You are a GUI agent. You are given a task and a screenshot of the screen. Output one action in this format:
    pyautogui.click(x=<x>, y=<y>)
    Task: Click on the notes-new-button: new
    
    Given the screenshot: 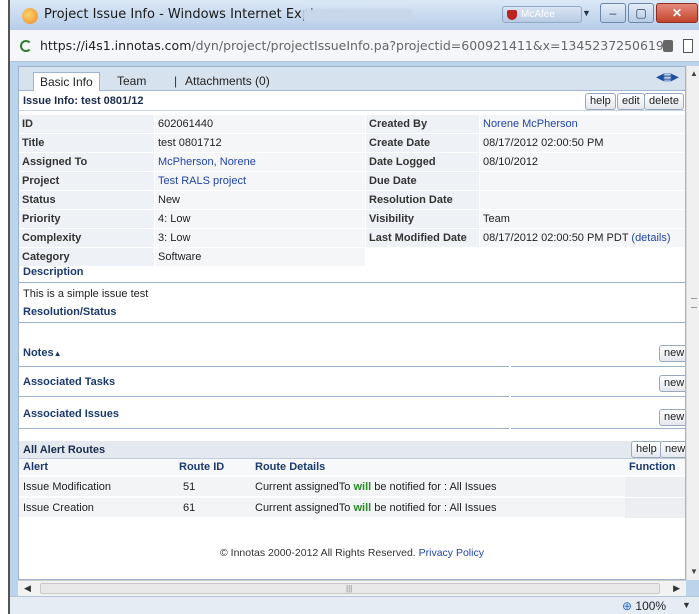 What is the action you would take?
    pyautogui.click(x=672, y=353)
    